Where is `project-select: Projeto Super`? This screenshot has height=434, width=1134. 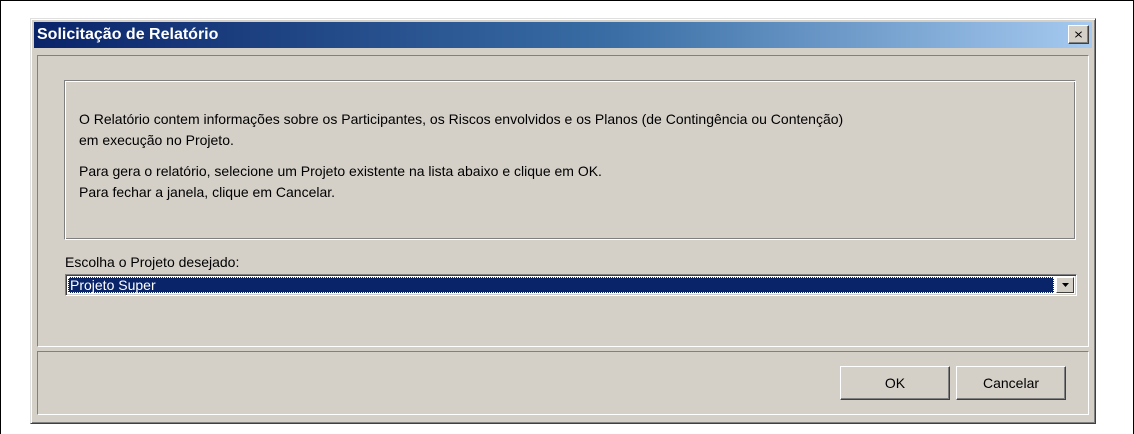 project-select: Projeto Super is located at coordinates (571, 285).